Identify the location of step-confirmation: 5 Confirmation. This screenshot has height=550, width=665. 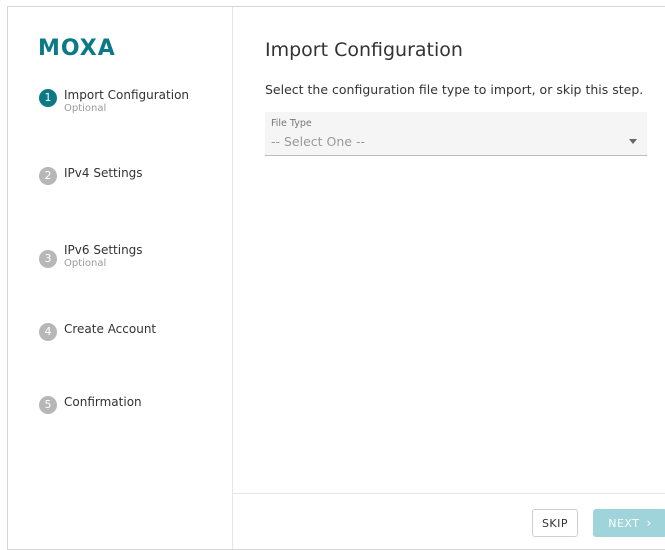
(90, 404).